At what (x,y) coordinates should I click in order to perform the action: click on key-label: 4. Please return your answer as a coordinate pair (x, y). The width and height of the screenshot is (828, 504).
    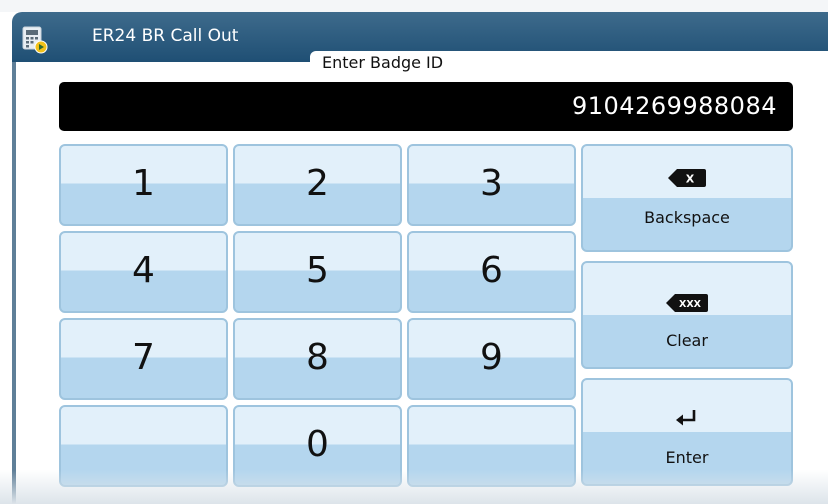
    Looking at the image, I should click on (143, 270).